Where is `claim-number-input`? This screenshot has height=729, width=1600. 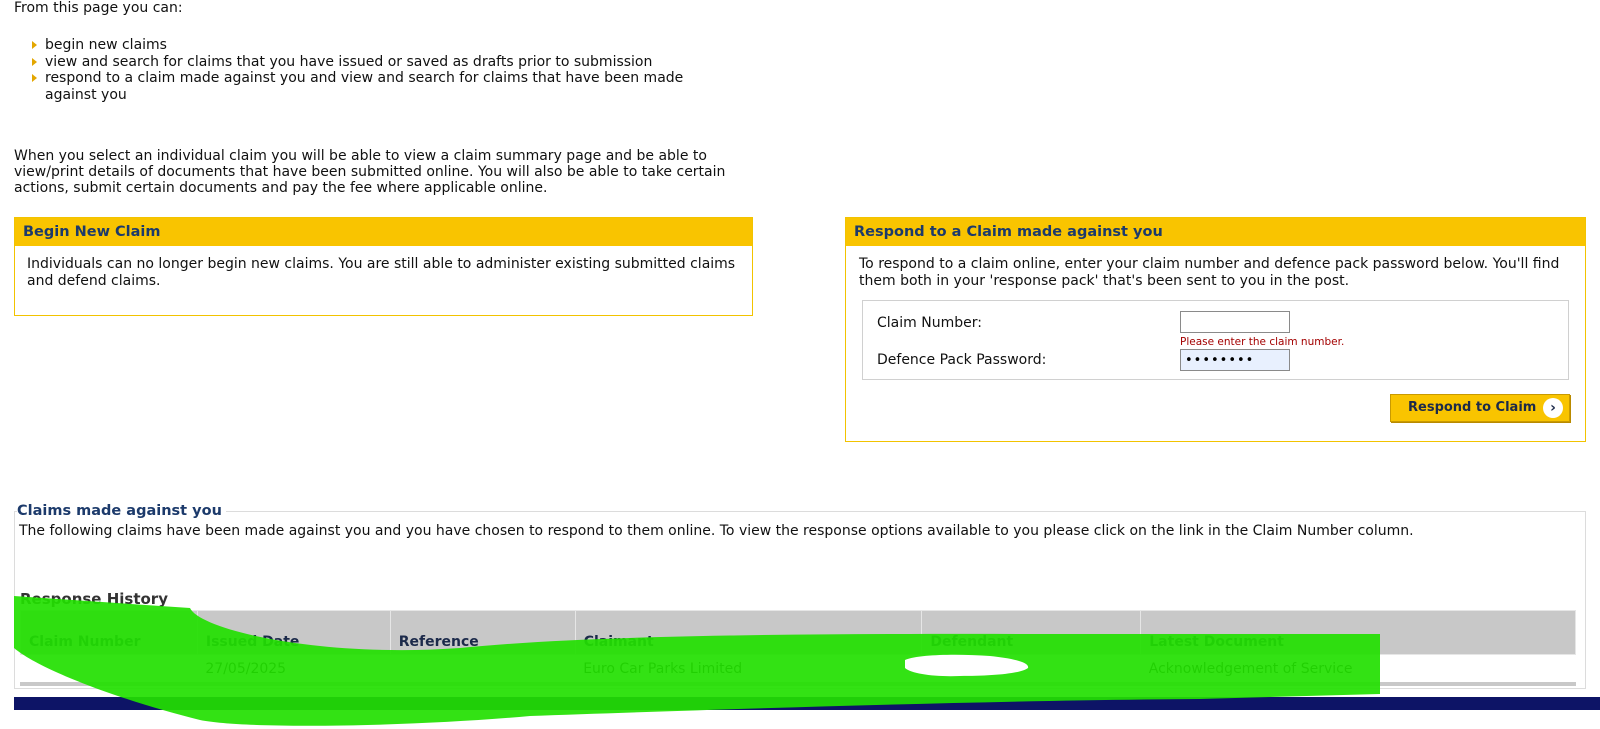
claim-number-input is located at coordinates (1235, 322).